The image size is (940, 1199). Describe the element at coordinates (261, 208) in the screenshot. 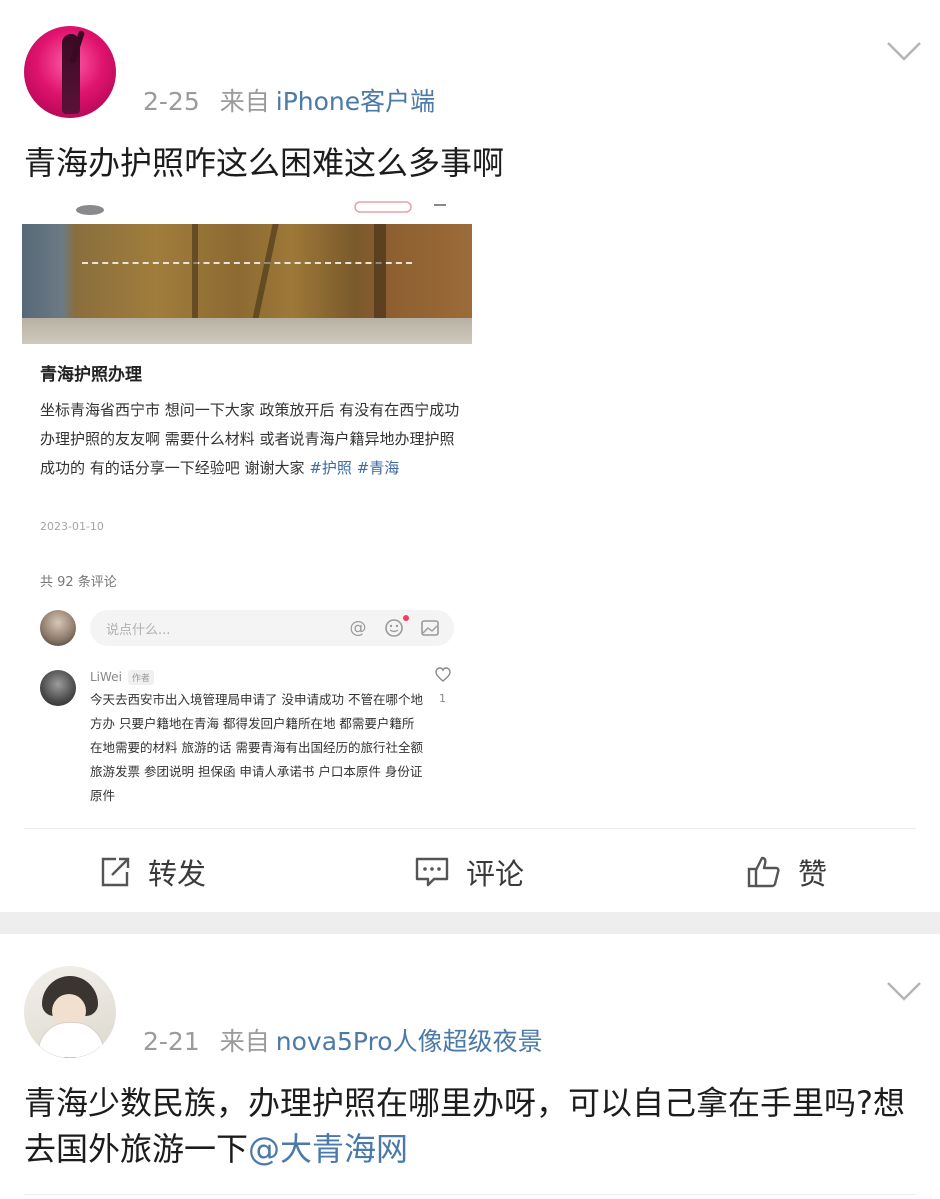

I see `cut-off-header` at that location.